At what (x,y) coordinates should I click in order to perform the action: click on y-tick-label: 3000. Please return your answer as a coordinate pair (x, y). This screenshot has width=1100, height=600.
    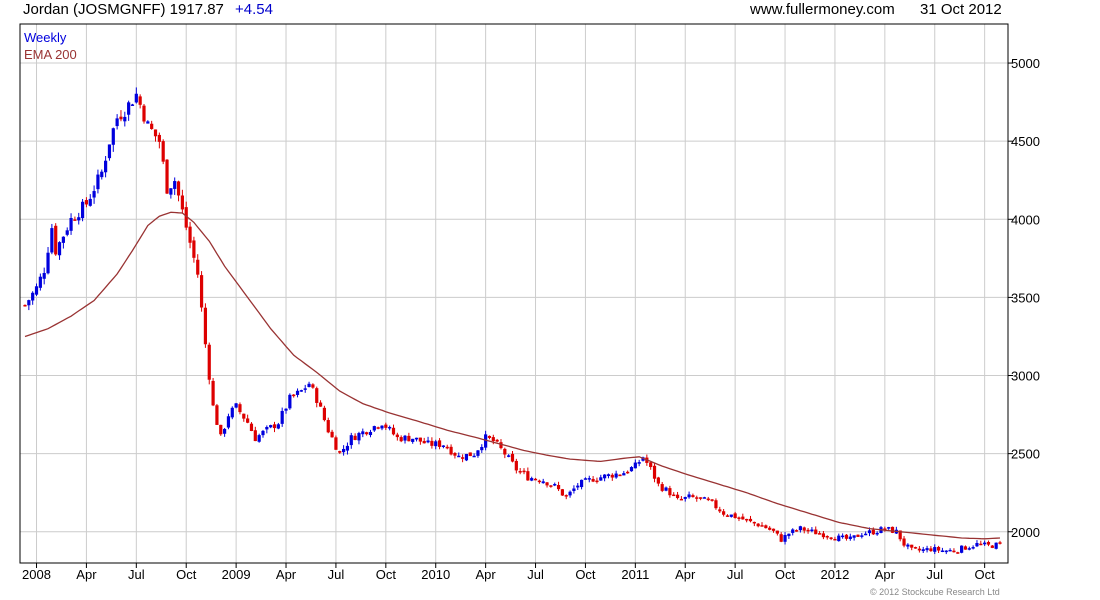
    Looking at the image, I should click on (1025, 376).